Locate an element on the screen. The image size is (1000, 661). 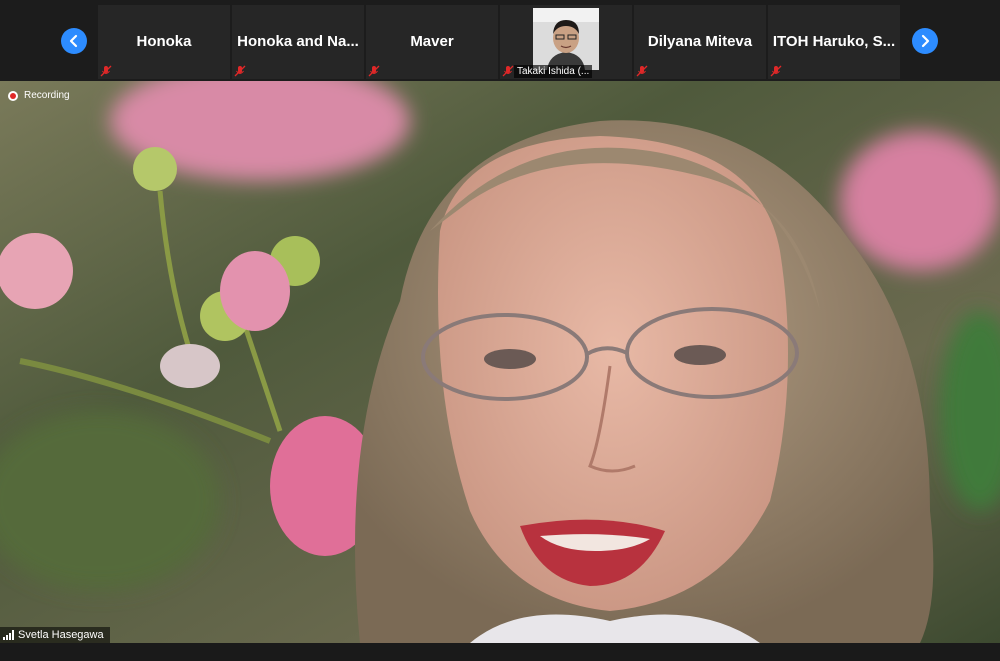
active-speaker-label: Svetla Hasegawa is located at coordinates (55, 635).